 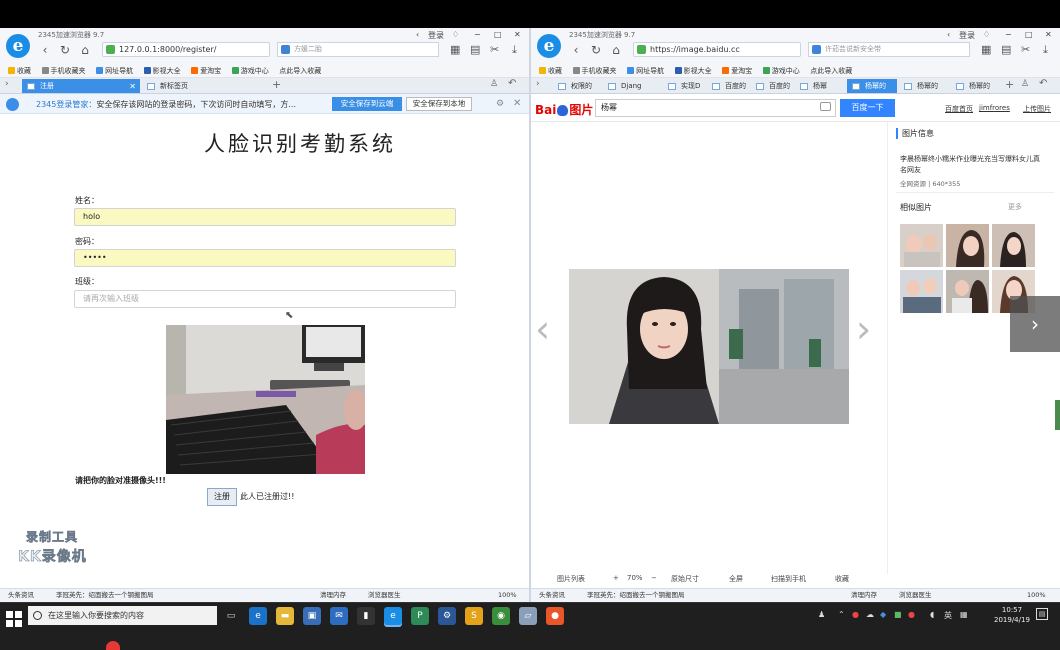 What do you see at coordinates (820, 86) in the screenshot?
I see `tab-item: 杨幂` at bounding box center [820, 86].